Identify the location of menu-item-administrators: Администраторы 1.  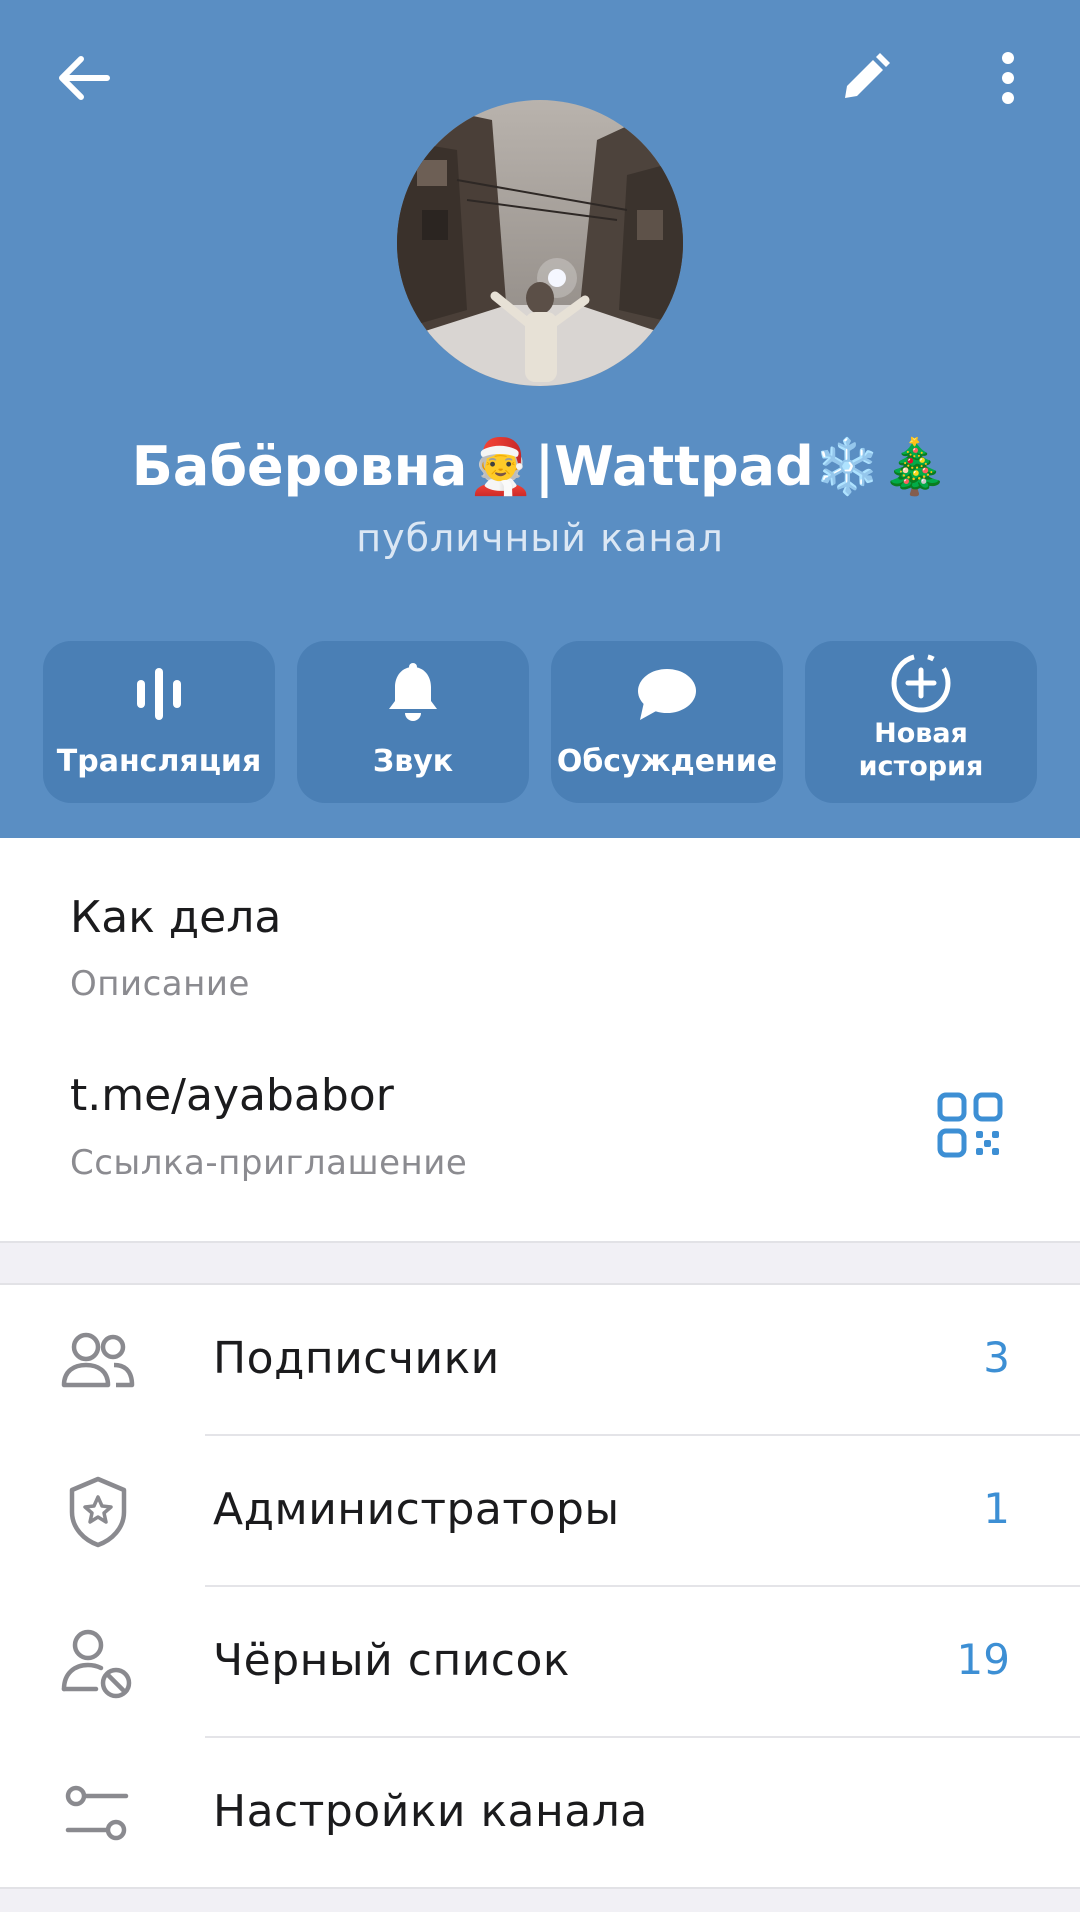
(540, 1511).